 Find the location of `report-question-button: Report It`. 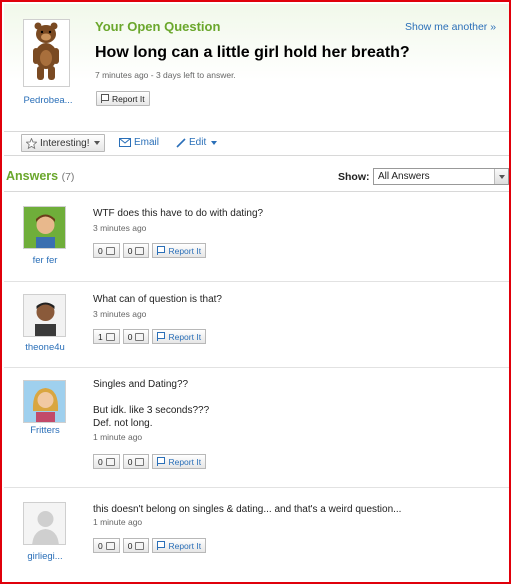

report-question-button: Report It is located at coordinates (123, 98).